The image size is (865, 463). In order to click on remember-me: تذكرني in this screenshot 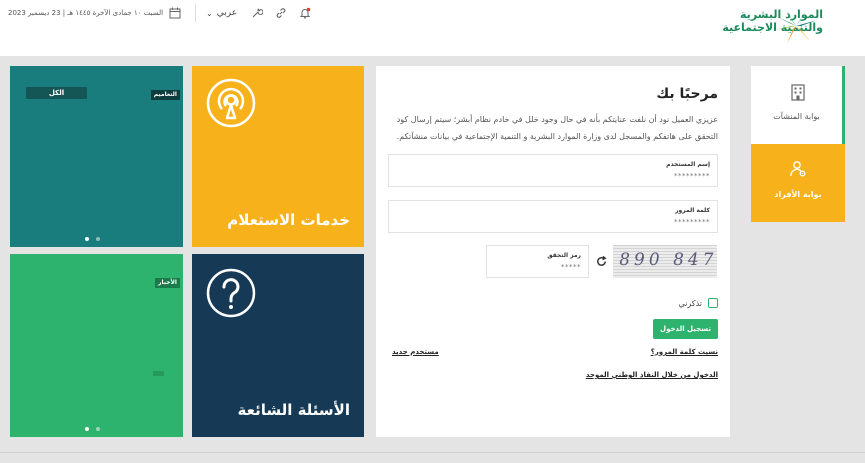, I will do `click(698, 303)`.